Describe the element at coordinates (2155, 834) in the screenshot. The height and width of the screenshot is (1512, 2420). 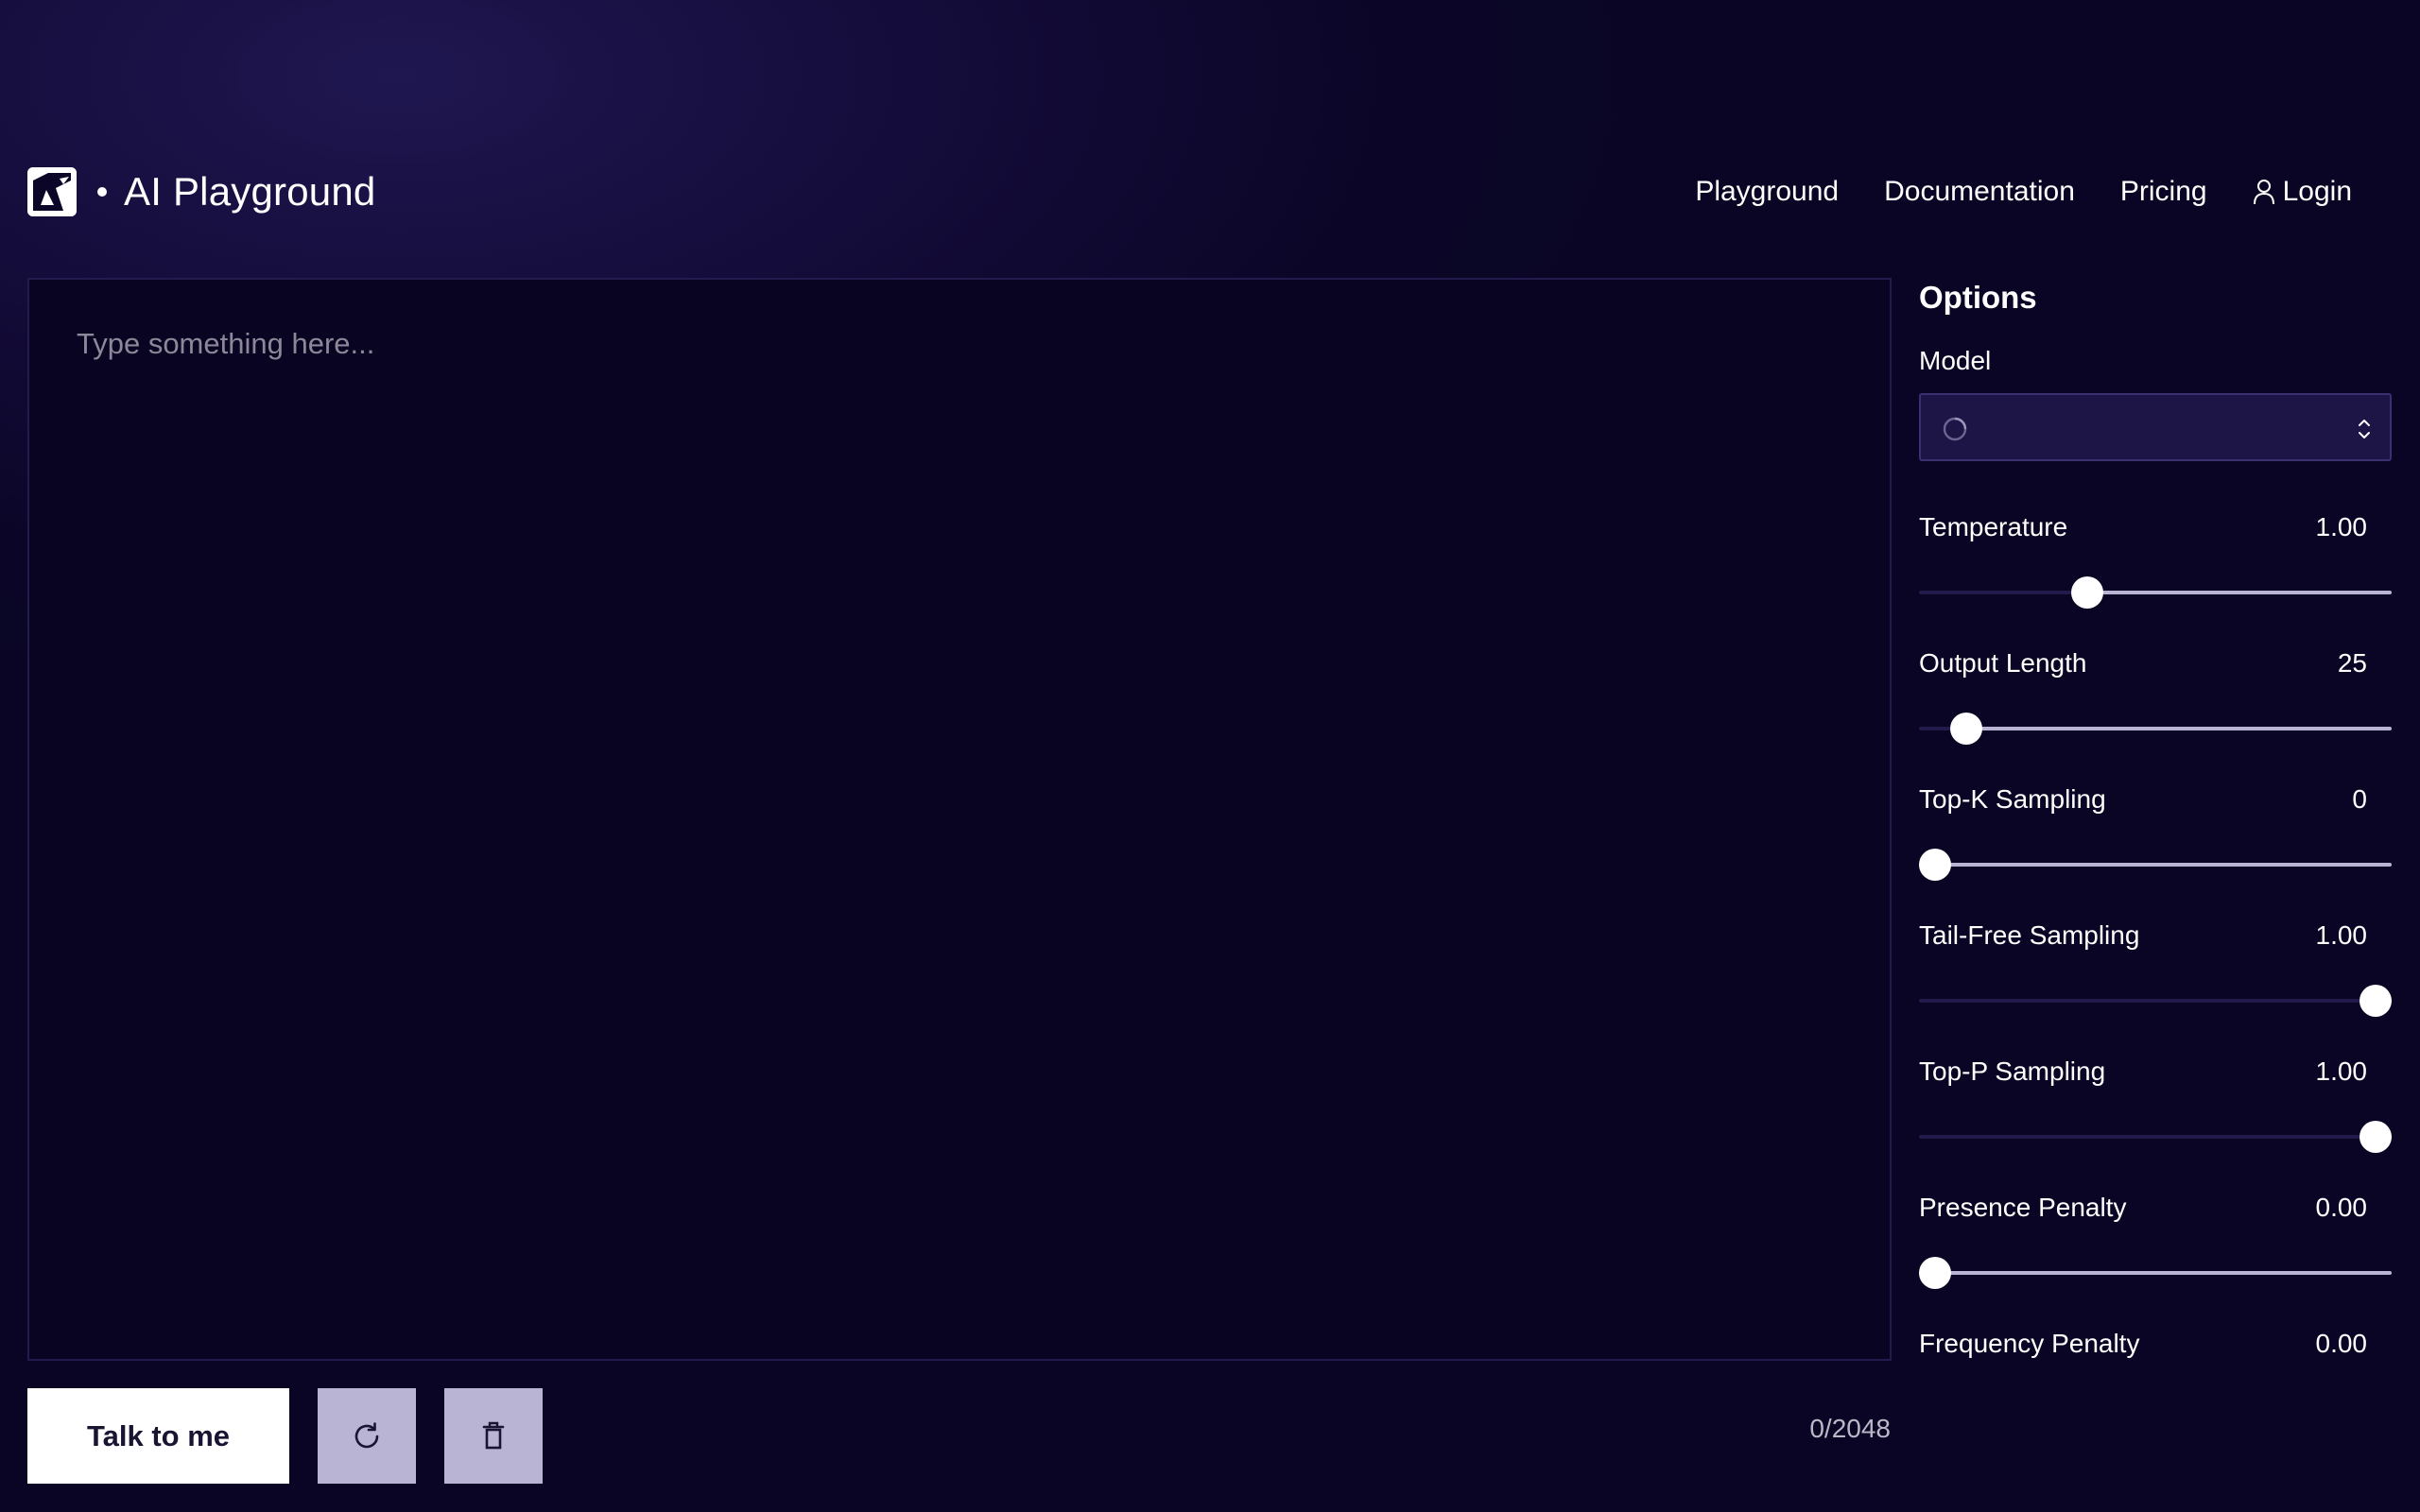
I see `slider-top-k: Top-K Sampling 0` at that location.